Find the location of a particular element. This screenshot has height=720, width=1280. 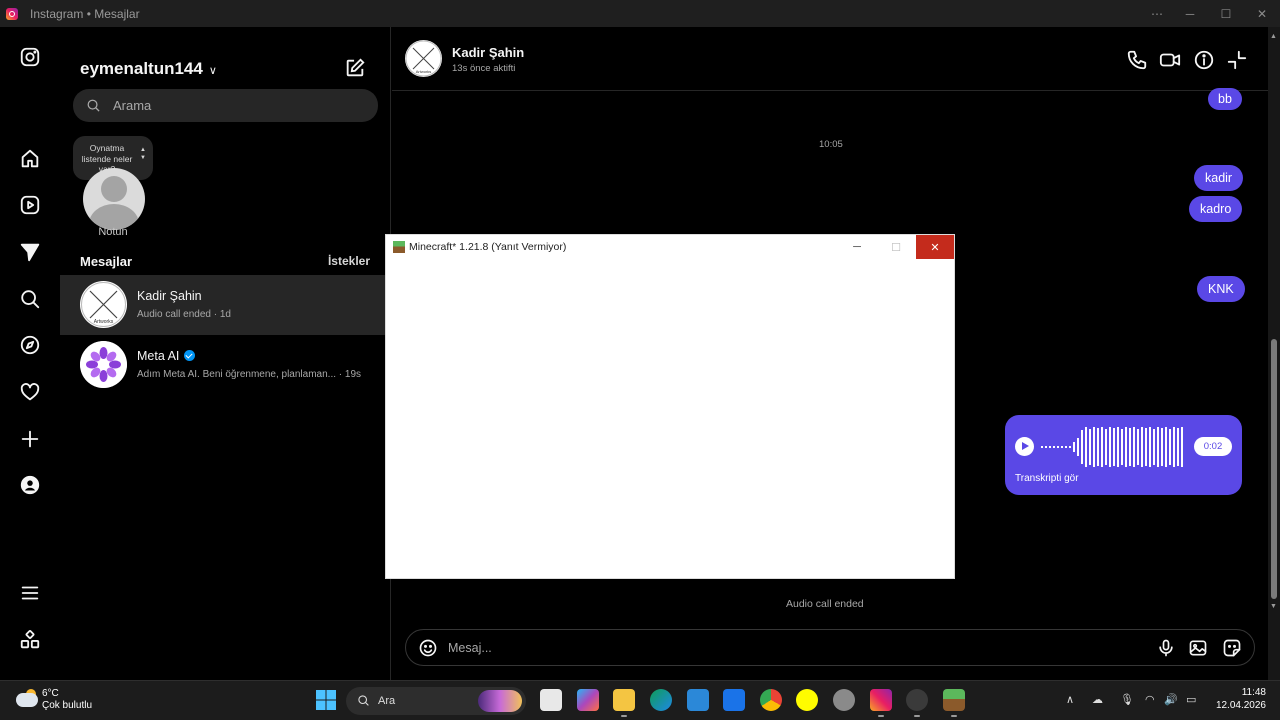

image-icon is located at coordinates (1198, 648).